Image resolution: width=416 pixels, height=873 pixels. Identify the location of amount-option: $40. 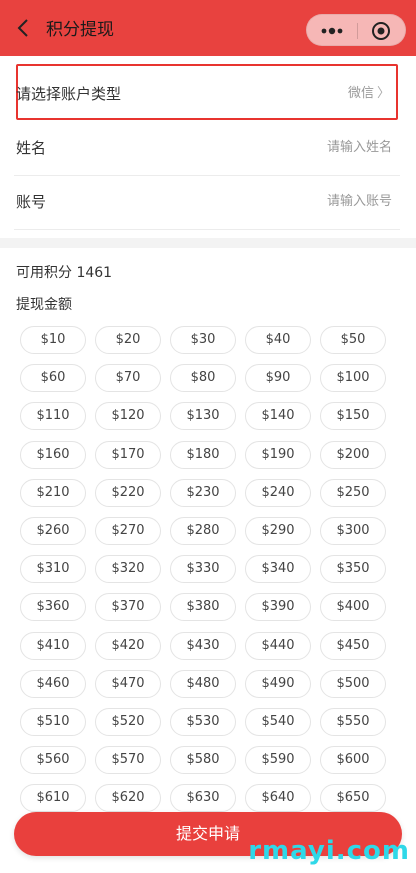
(278, 340).